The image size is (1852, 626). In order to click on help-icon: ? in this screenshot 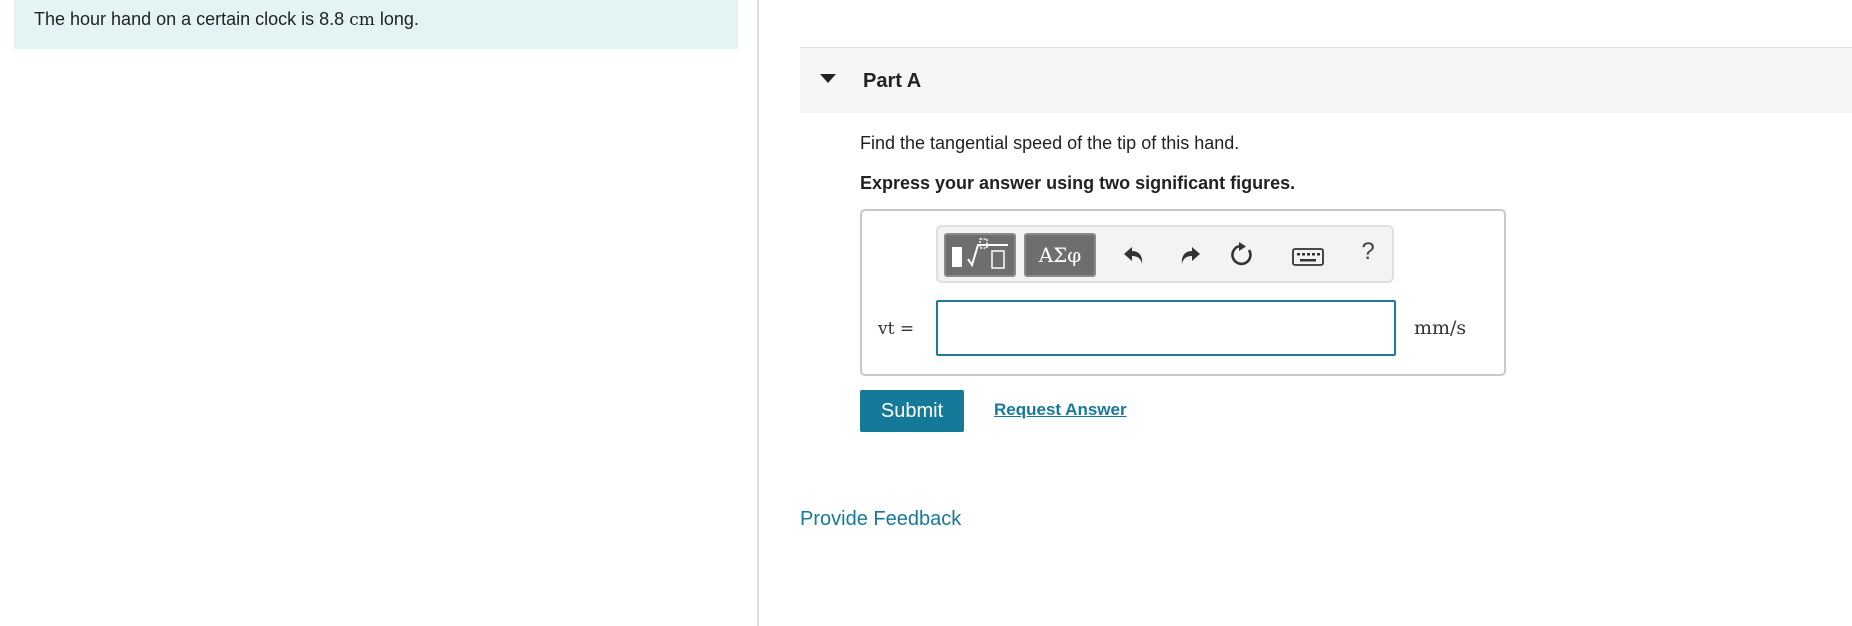, I will do `click(1368, 252)`.